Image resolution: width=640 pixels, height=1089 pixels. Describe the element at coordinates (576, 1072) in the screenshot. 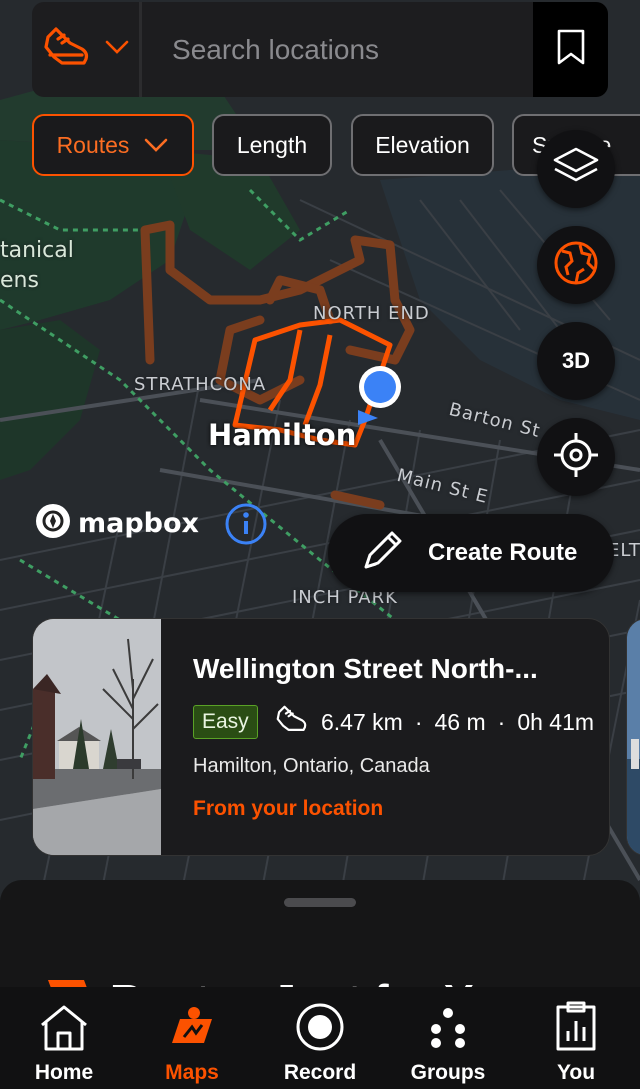

I see `nav-label: You` at that location.